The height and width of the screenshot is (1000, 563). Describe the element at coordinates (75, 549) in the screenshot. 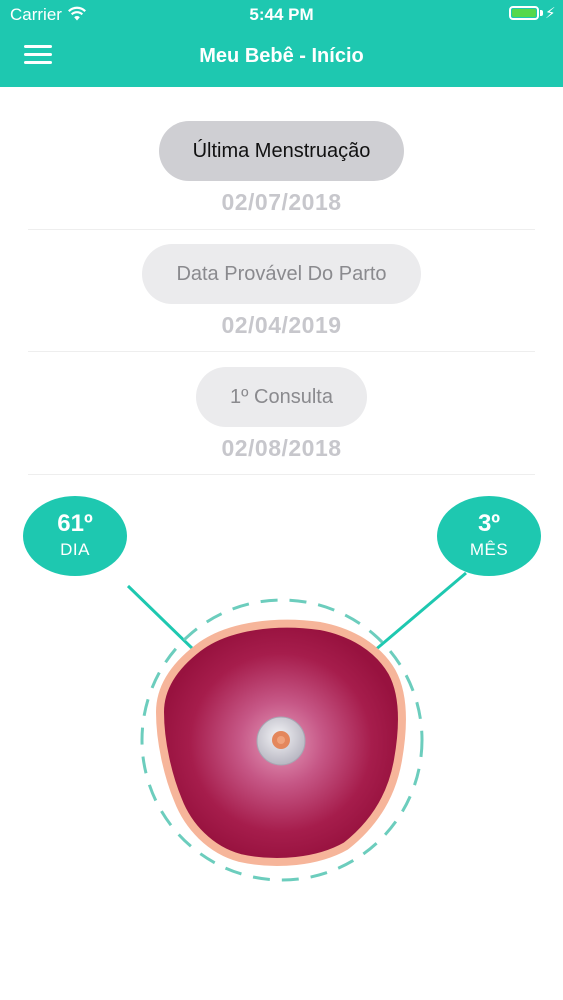

I see `day-label: DIA` at that location.